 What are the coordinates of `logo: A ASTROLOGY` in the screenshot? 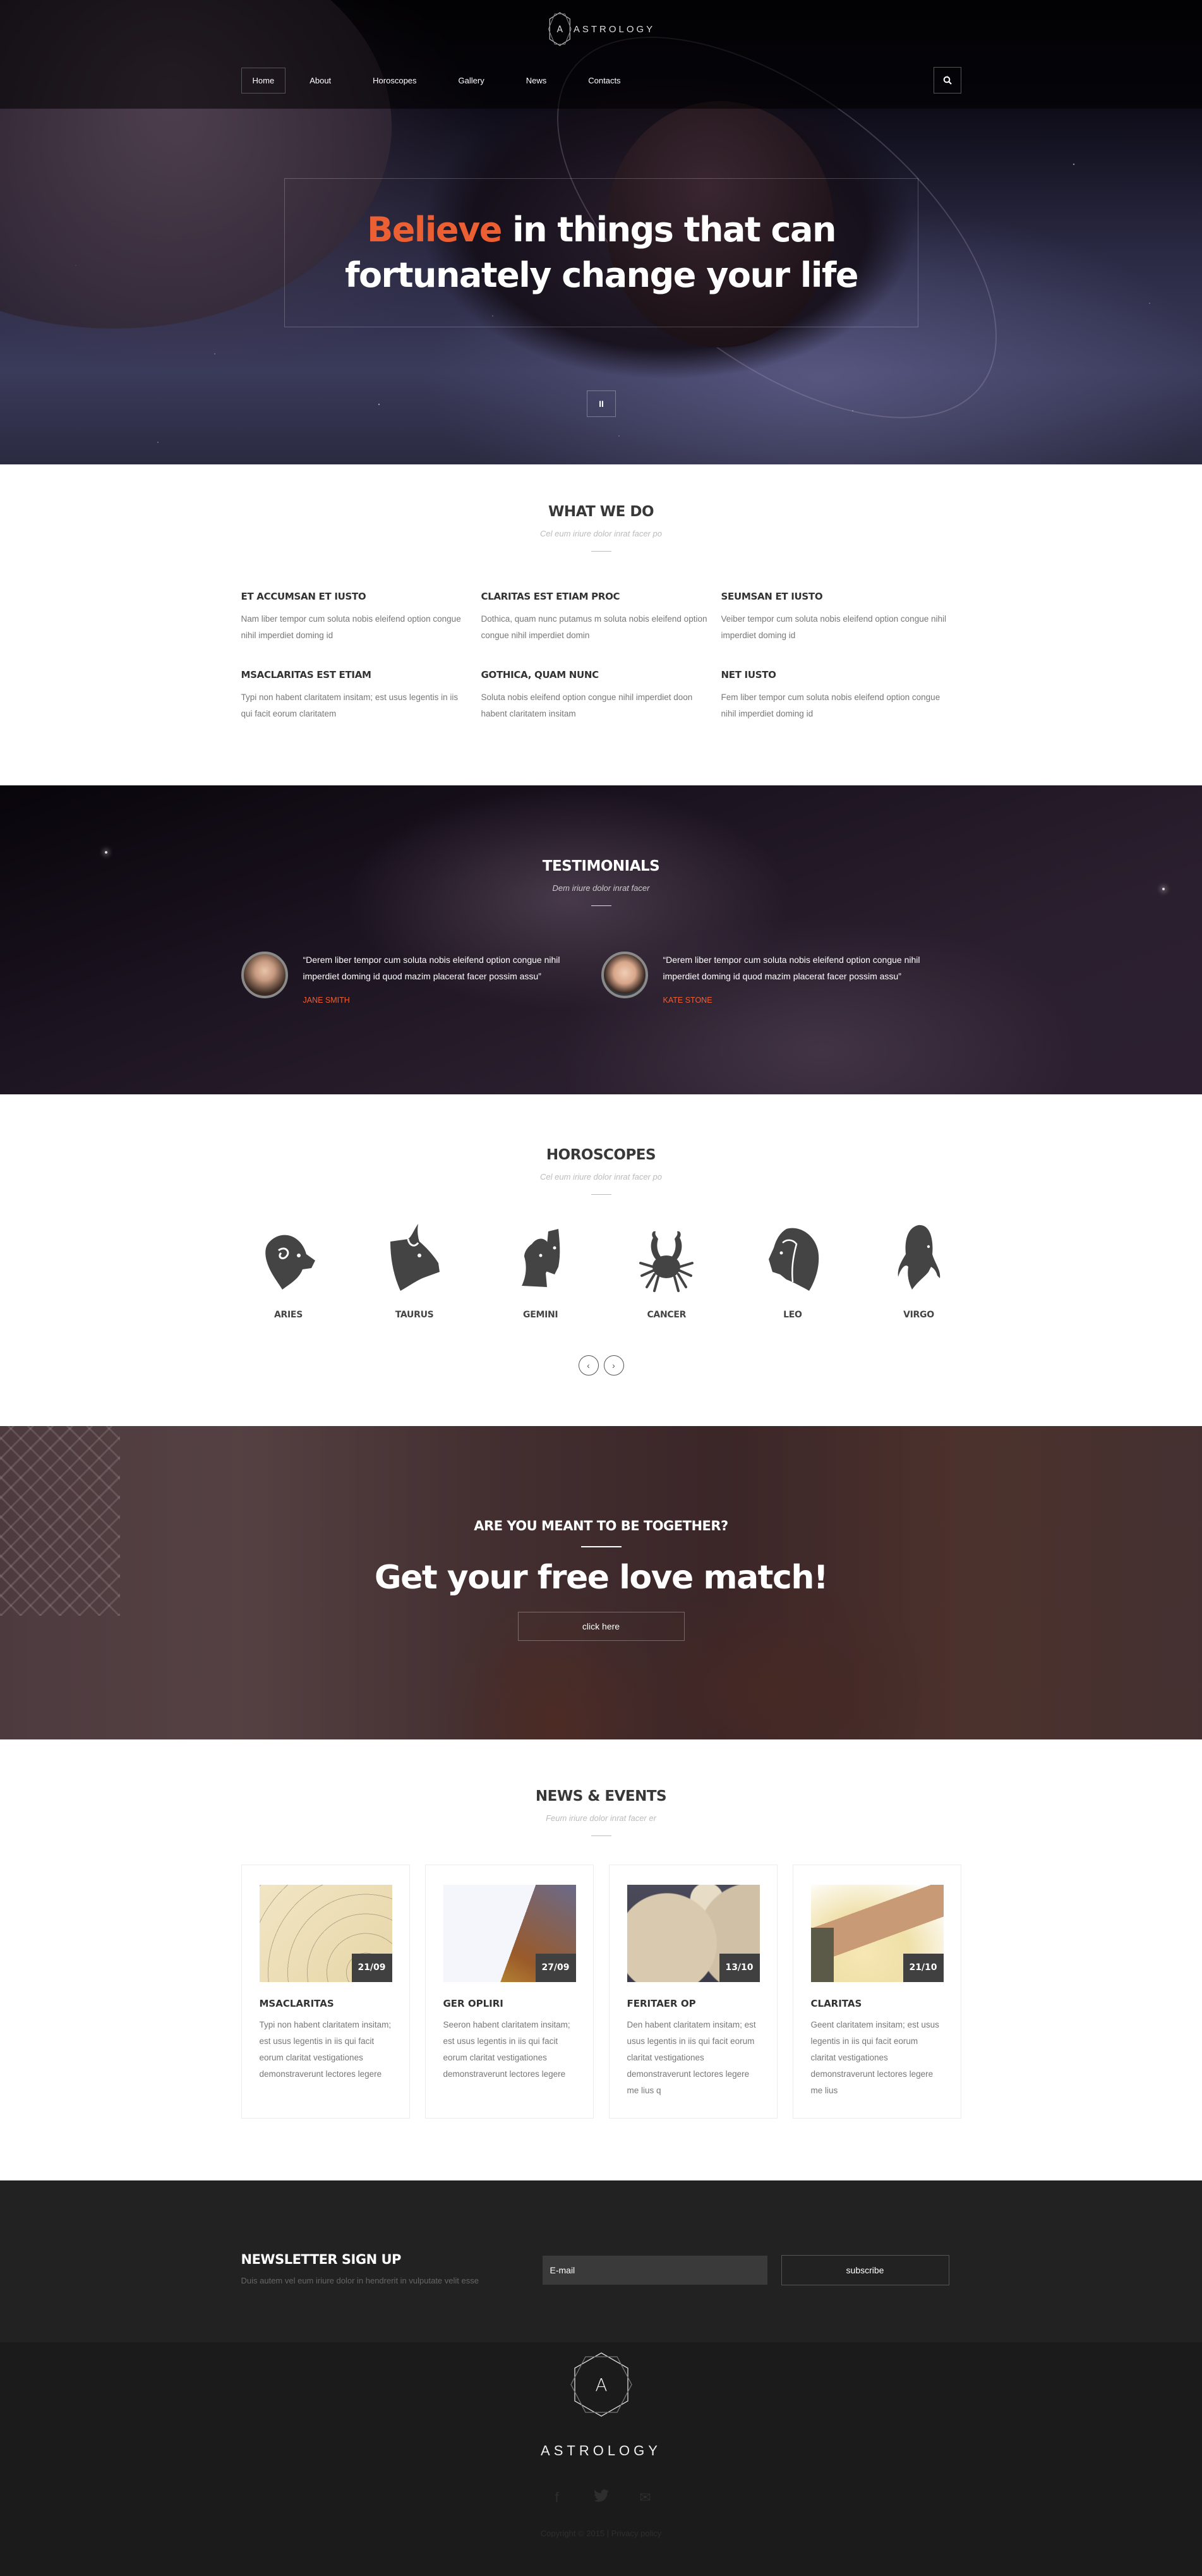 It's located at (601, 29).